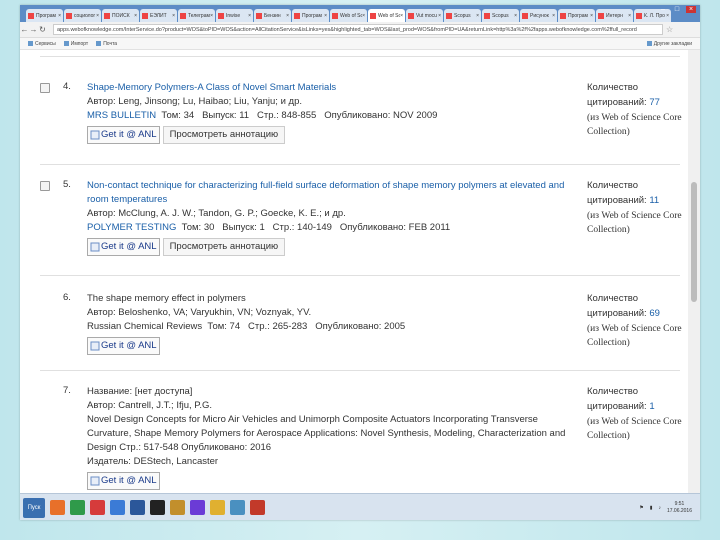  I want to click on star-icon: ☆, so click(669, 29).